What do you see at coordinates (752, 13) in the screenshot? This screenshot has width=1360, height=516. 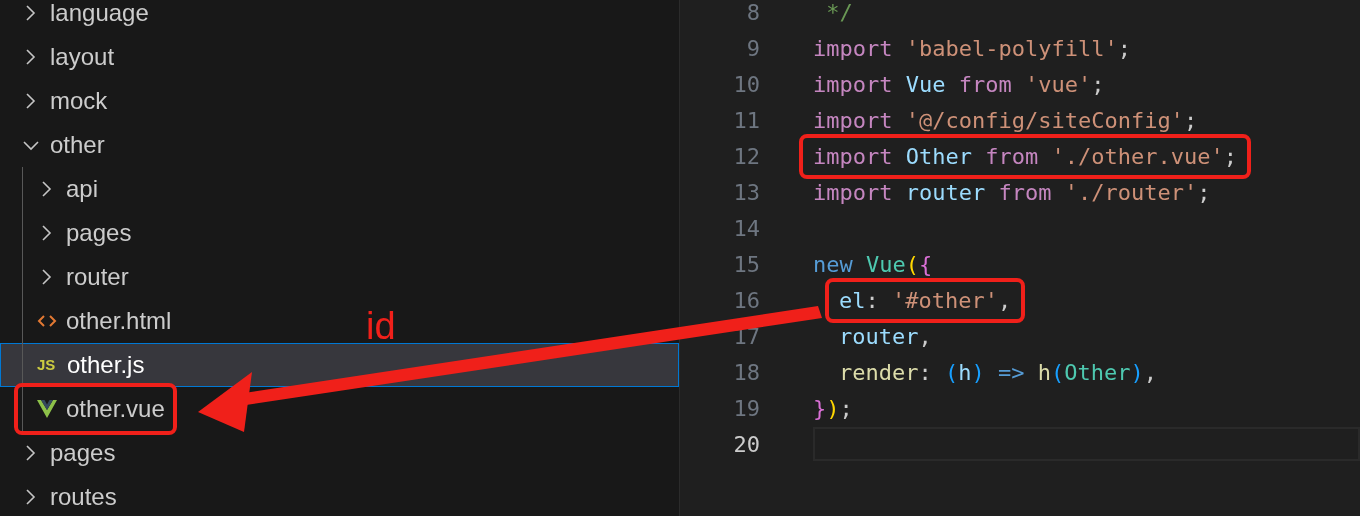 I see `line-number: 8` at bounding box center [752, 13].